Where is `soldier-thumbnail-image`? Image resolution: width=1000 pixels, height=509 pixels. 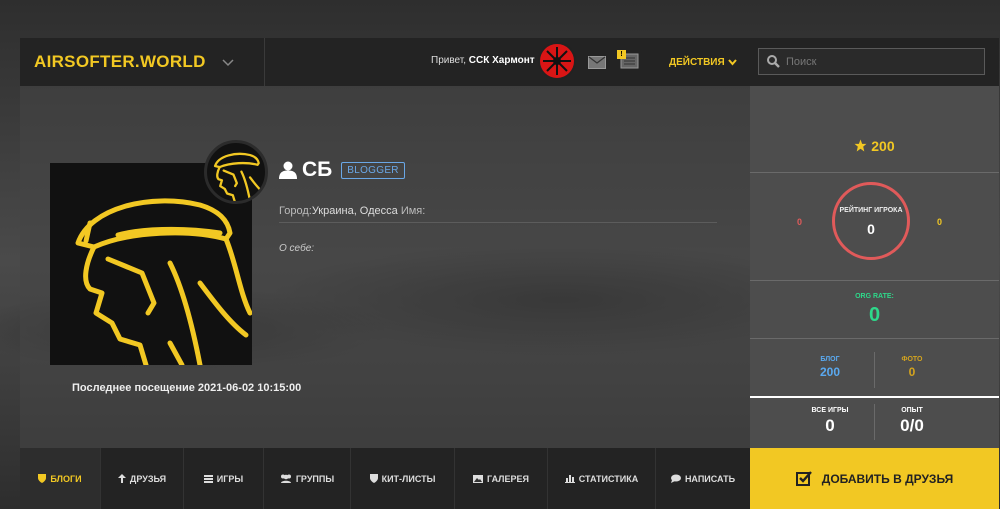
soldier-thumbnail-image is located at coordinates (239, 176).